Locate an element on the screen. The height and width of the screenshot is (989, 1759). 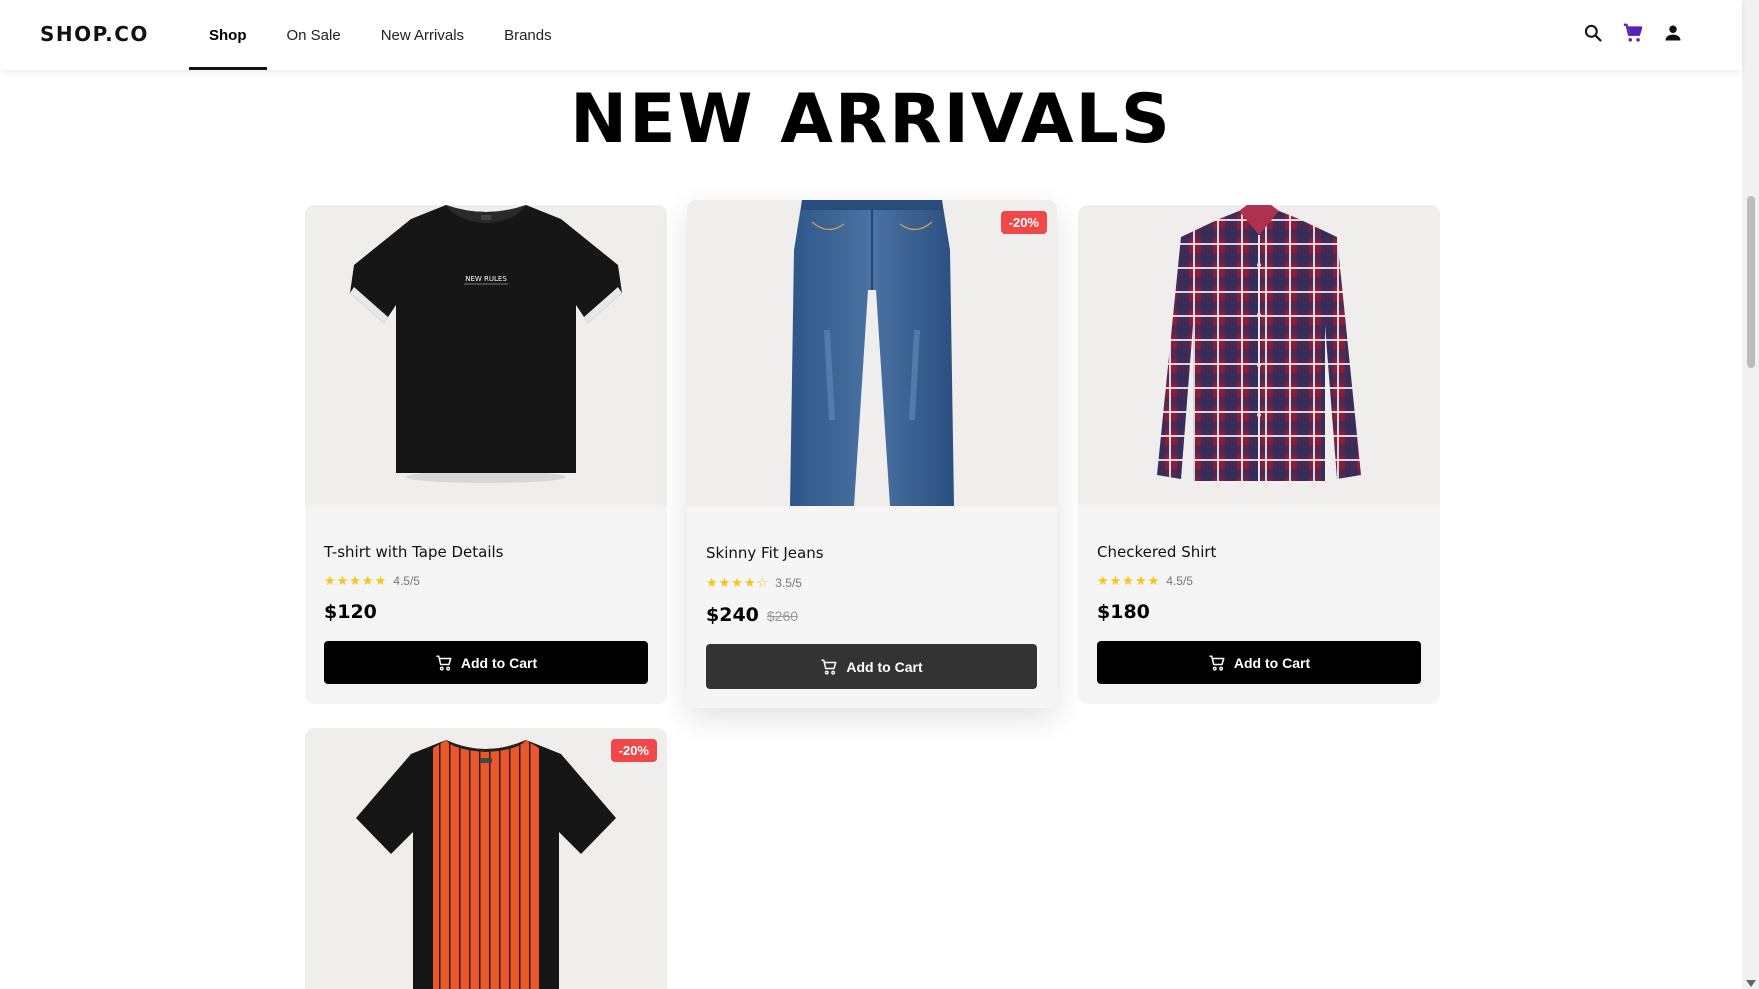
product-price: $120 is located at coordinates (350, 612).